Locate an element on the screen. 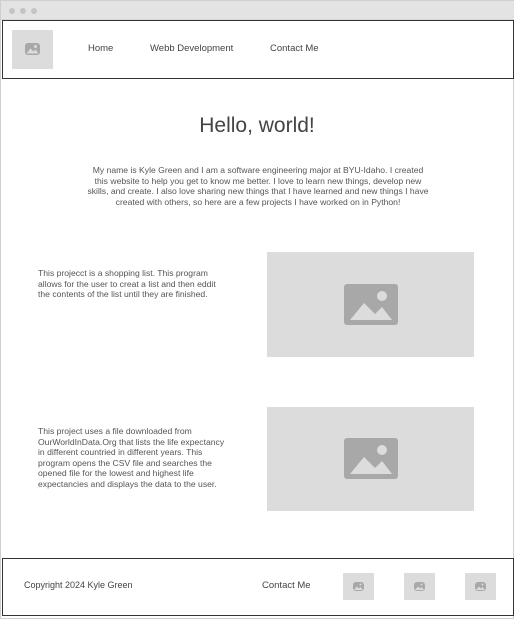 The width and height of the screenshot is (514, 619). project-image-life-expectancy is located at coordinates (370, 459).